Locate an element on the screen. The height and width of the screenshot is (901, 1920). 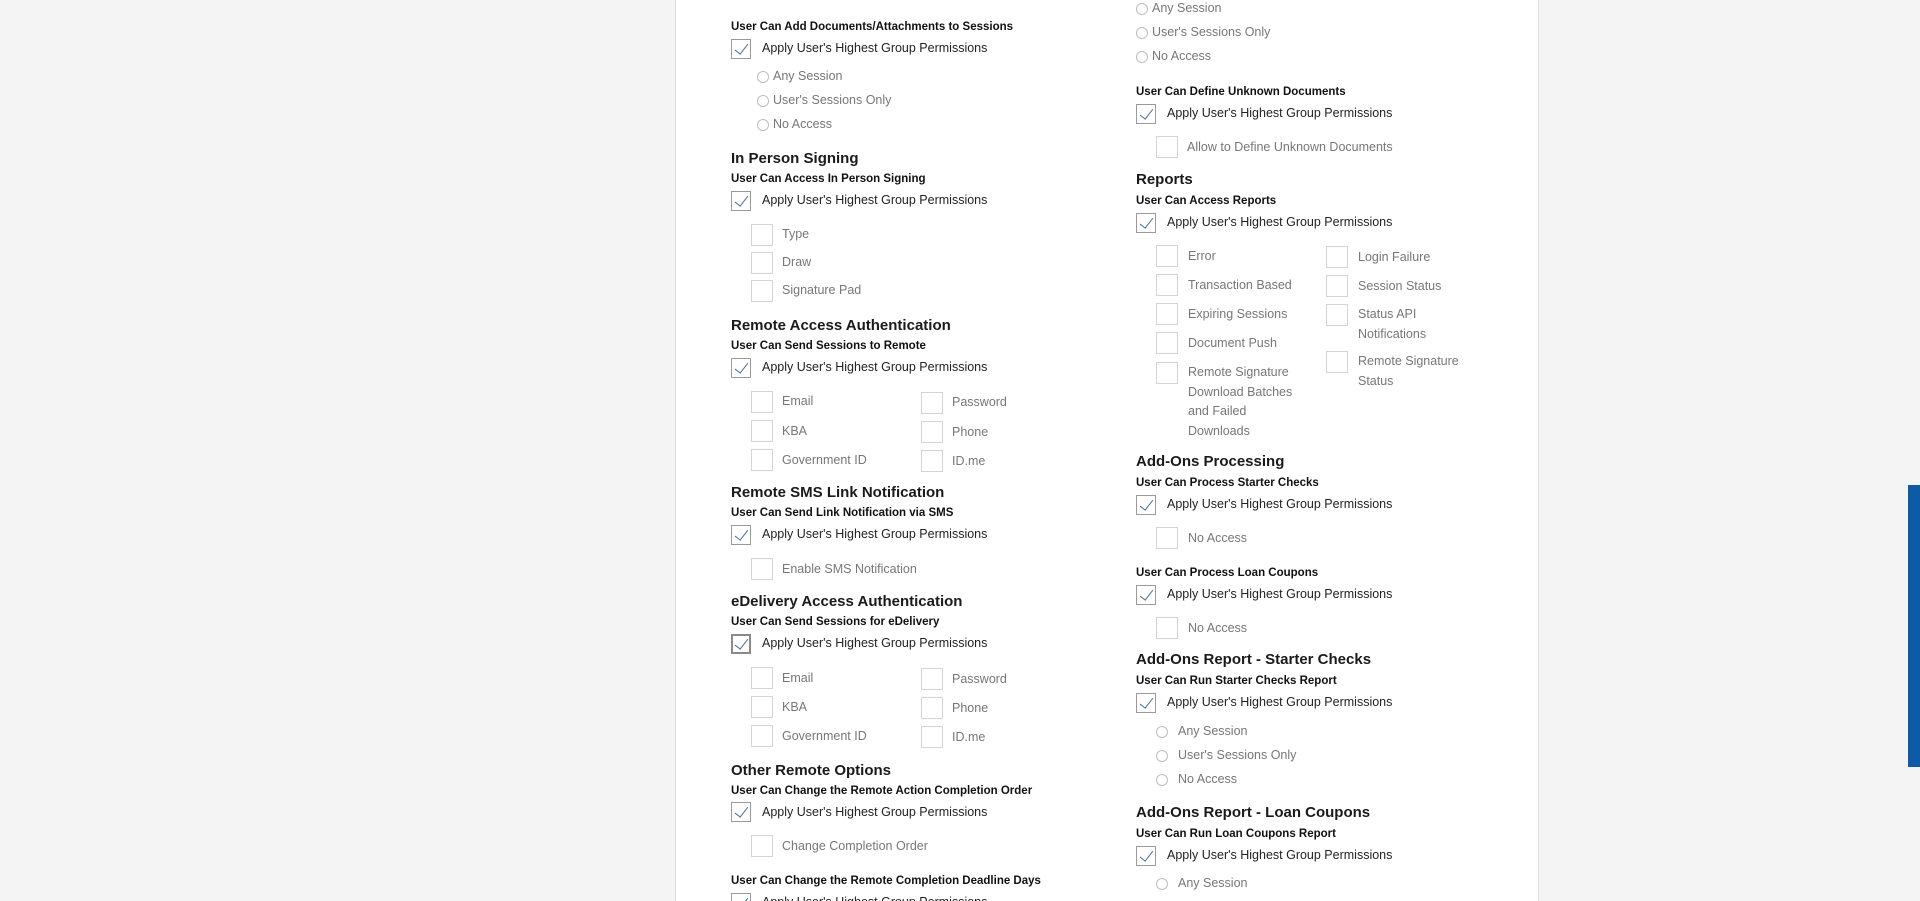
top-radio-own is located at coordinates (1142, 33).